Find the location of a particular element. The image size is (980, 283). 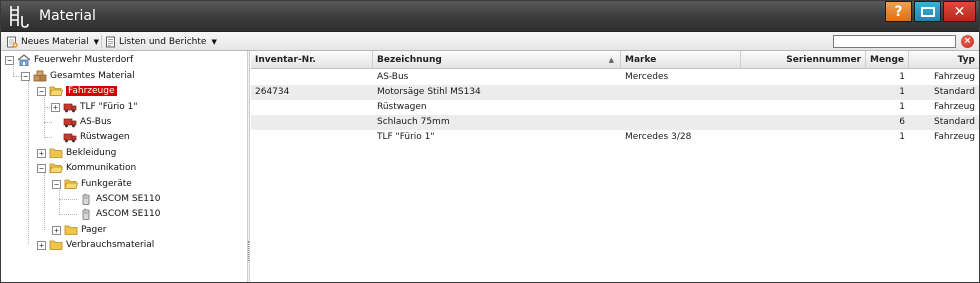

tree-node-vehicles: − Fahrzeuge is located at coordinates (77, 91).